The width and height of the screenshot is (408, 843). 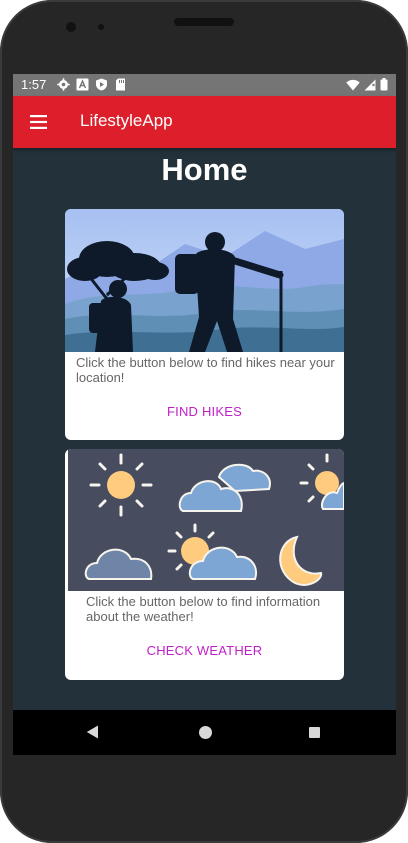 I want to click on settings-icon, so click(x=63, y=84).